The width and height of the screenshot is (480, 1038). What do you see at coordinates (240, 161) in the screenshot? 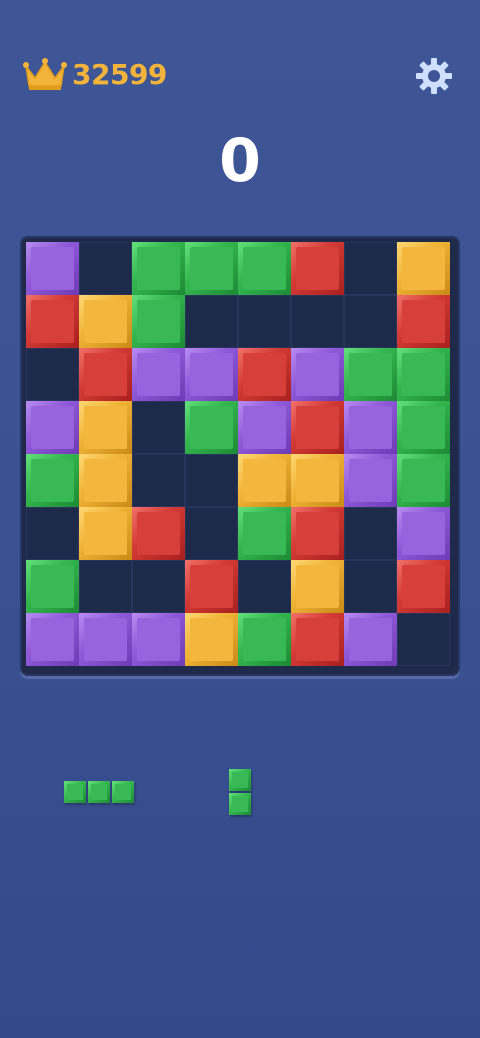
I see `current-score: 0` at bounding box center [240, 161].